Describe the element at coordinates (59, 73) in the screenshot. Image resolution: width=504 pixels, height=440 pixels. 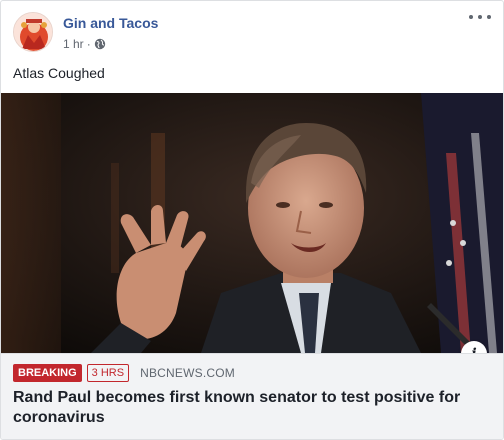
I see `post-message: Atlas Coughed` at that location.